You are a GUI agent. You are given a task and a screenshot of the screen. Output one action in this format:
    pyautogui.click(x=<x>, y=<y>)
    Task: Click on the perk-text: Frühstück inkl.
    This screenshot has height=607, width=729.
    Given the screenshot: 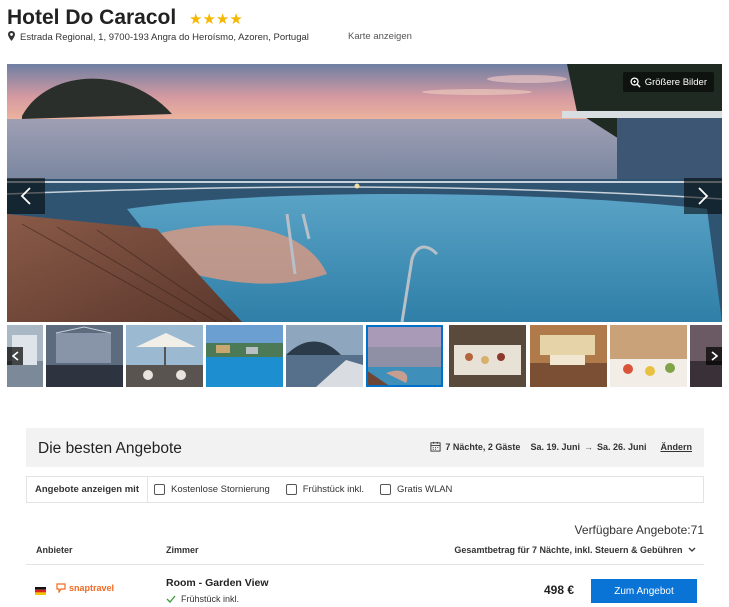 What is the action you would take?
    pyautogui.click(x=210, y=599)
    